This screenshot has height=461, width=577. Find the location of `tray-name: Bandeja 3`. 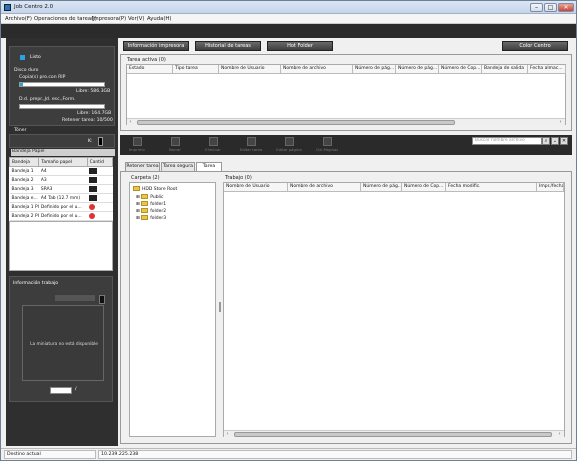

tray-name: Bandeja 3 is located at coordinates (24, 189).